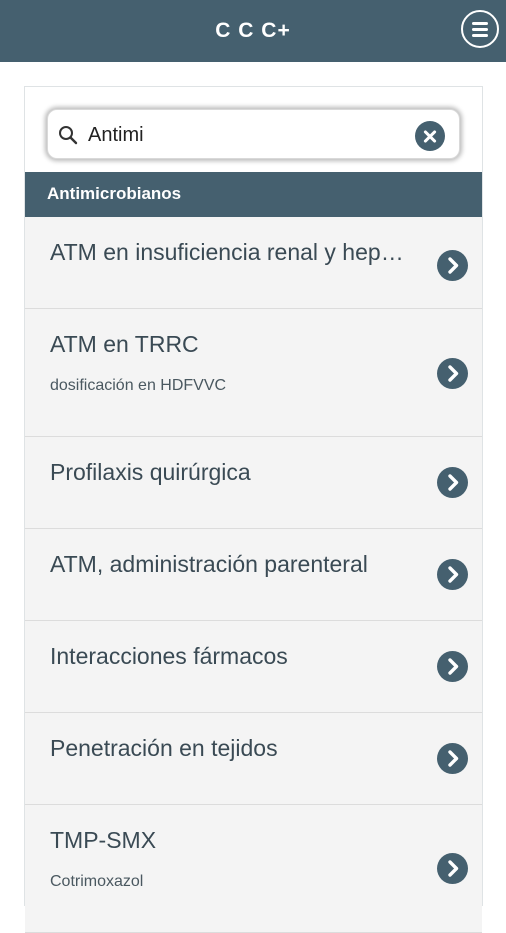 This screenshot has height=933, width=506. What do you see at coordinates (253, 869) in the screenshot?
I see `list-item: TMP-SMX Cotrimoxazol` at bounding box center [253, 869].